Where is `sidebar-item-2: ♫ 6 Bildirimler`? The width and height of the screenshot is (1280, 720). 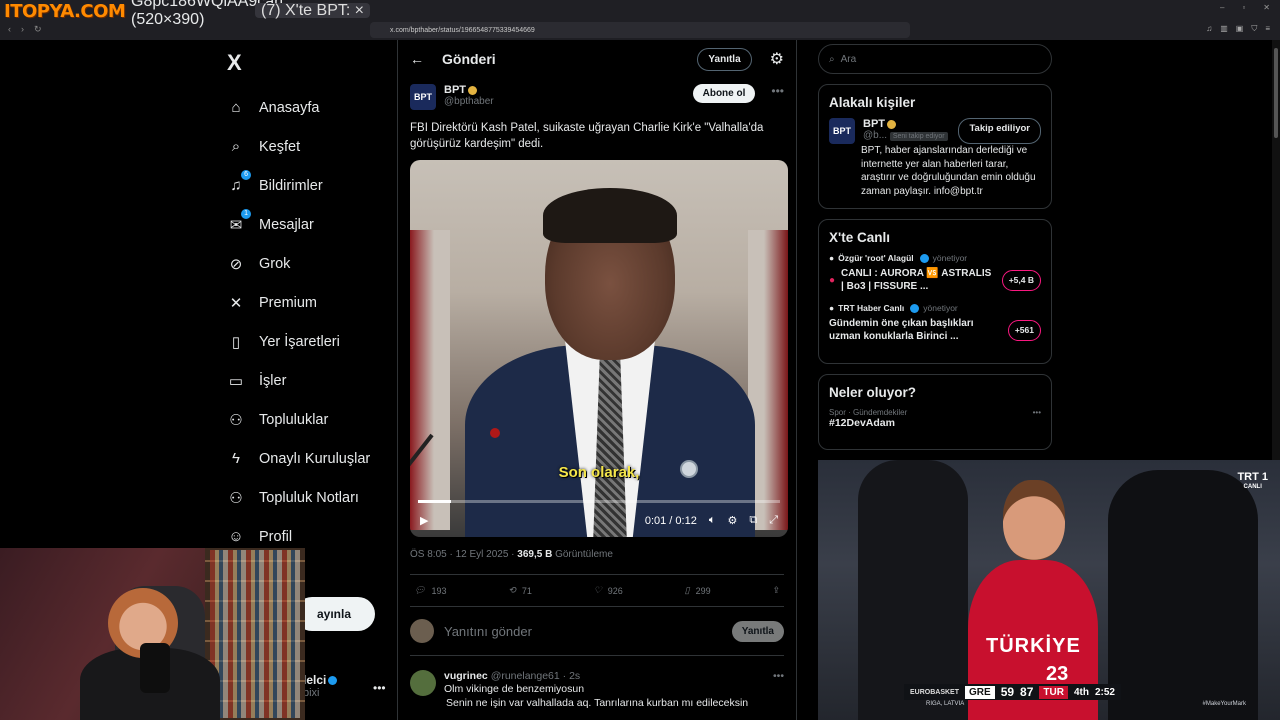
sidebar-item-2: ♫ 6 Bildirimler is located at coordinates (298, 185).